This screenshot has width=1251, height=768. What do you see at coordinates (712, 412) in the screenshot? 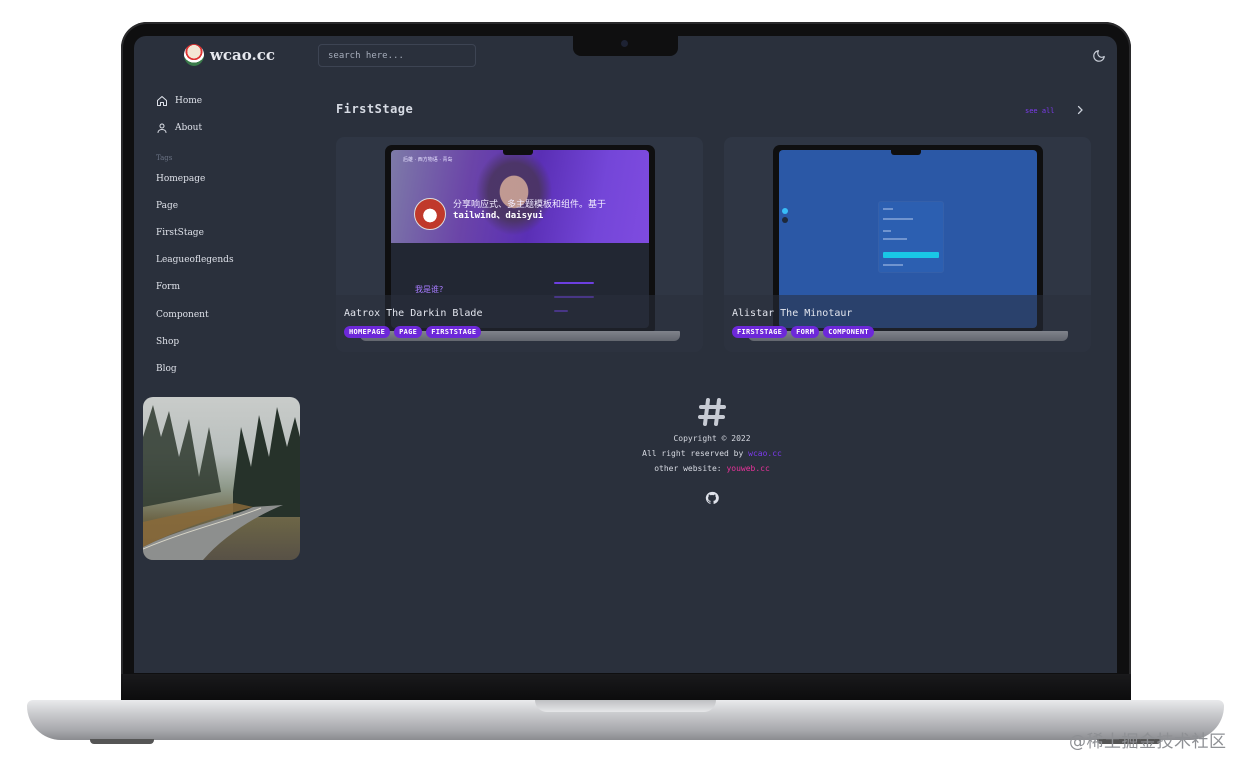
I see `hashtag-icon` at bounding box center [712, 412].